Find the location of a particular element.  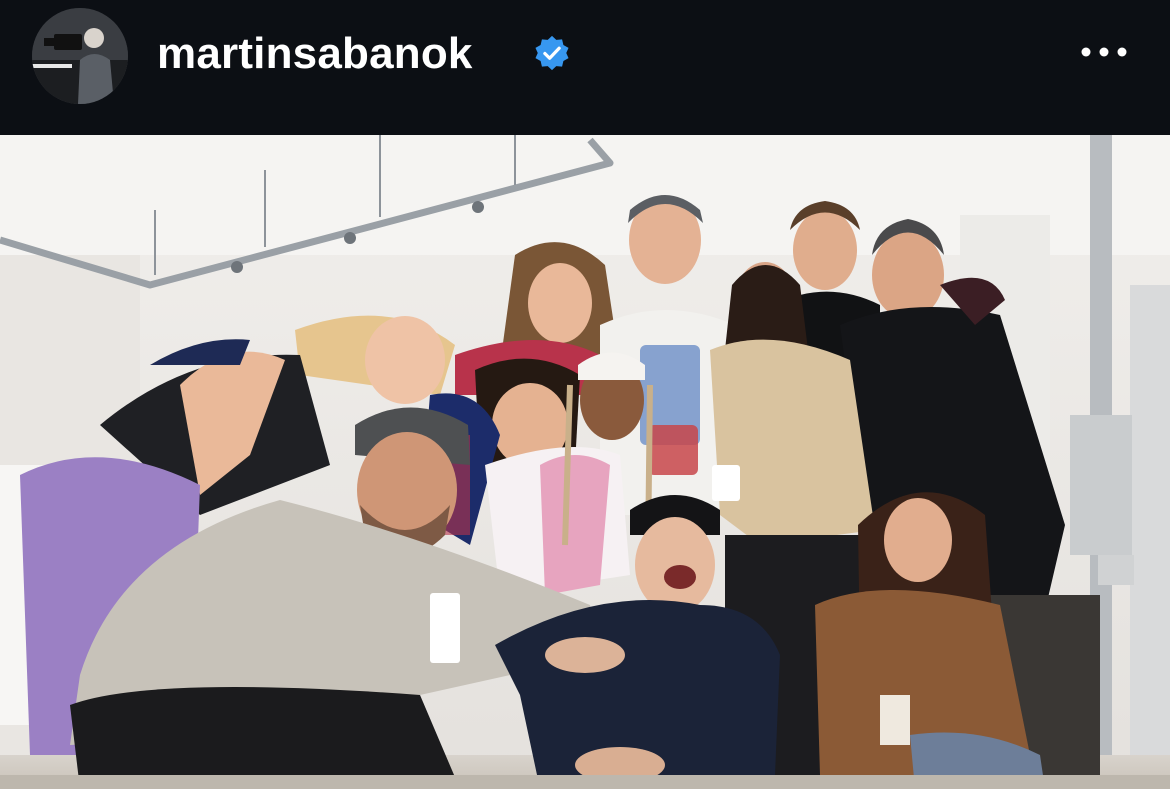

more-options-icon is located at coordinates (1104, 52).